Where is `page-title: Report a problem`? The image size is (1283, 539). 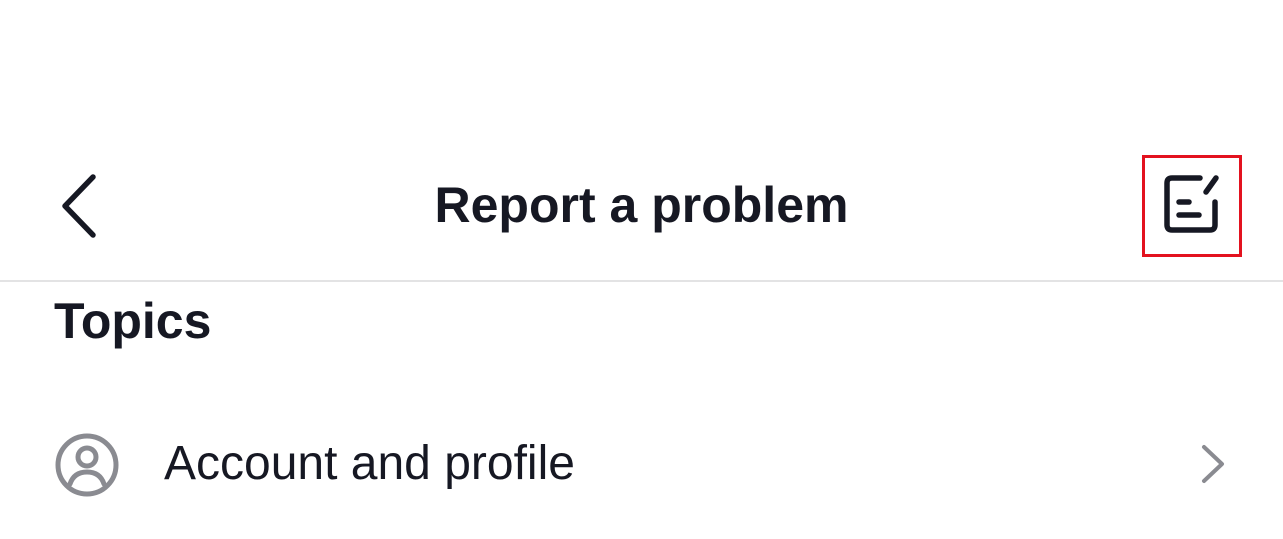
page-title: Report a problem is located at coordinates (641, 205).